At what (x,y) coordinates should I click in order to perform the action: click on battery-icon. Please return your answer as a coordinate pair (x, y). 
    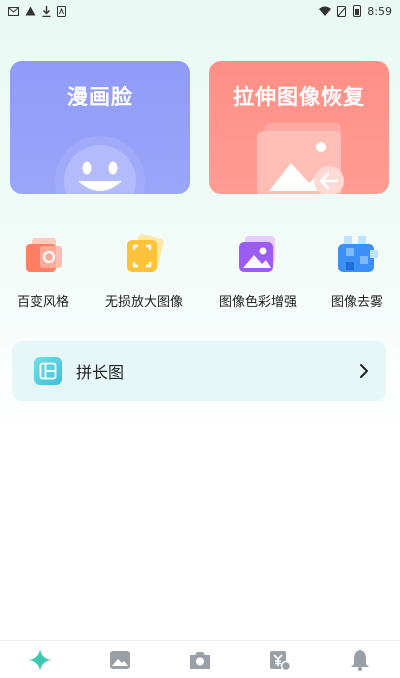
    Looking at the image, I should click on (357, 11).